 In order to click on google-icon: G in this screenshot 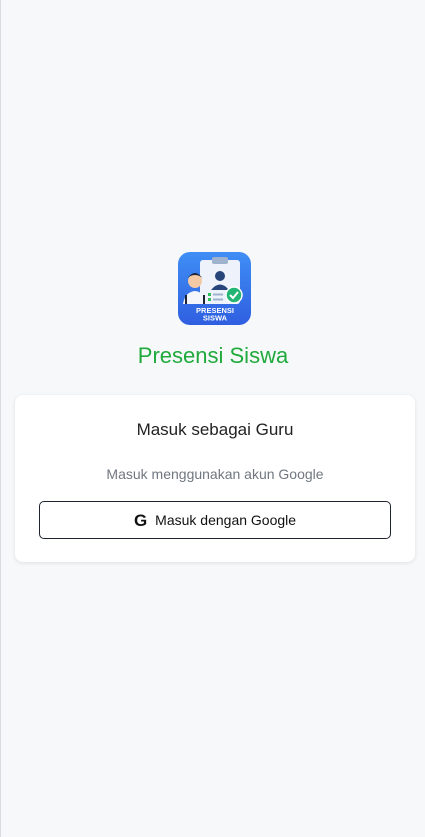, I will do `click(140, 520)`.